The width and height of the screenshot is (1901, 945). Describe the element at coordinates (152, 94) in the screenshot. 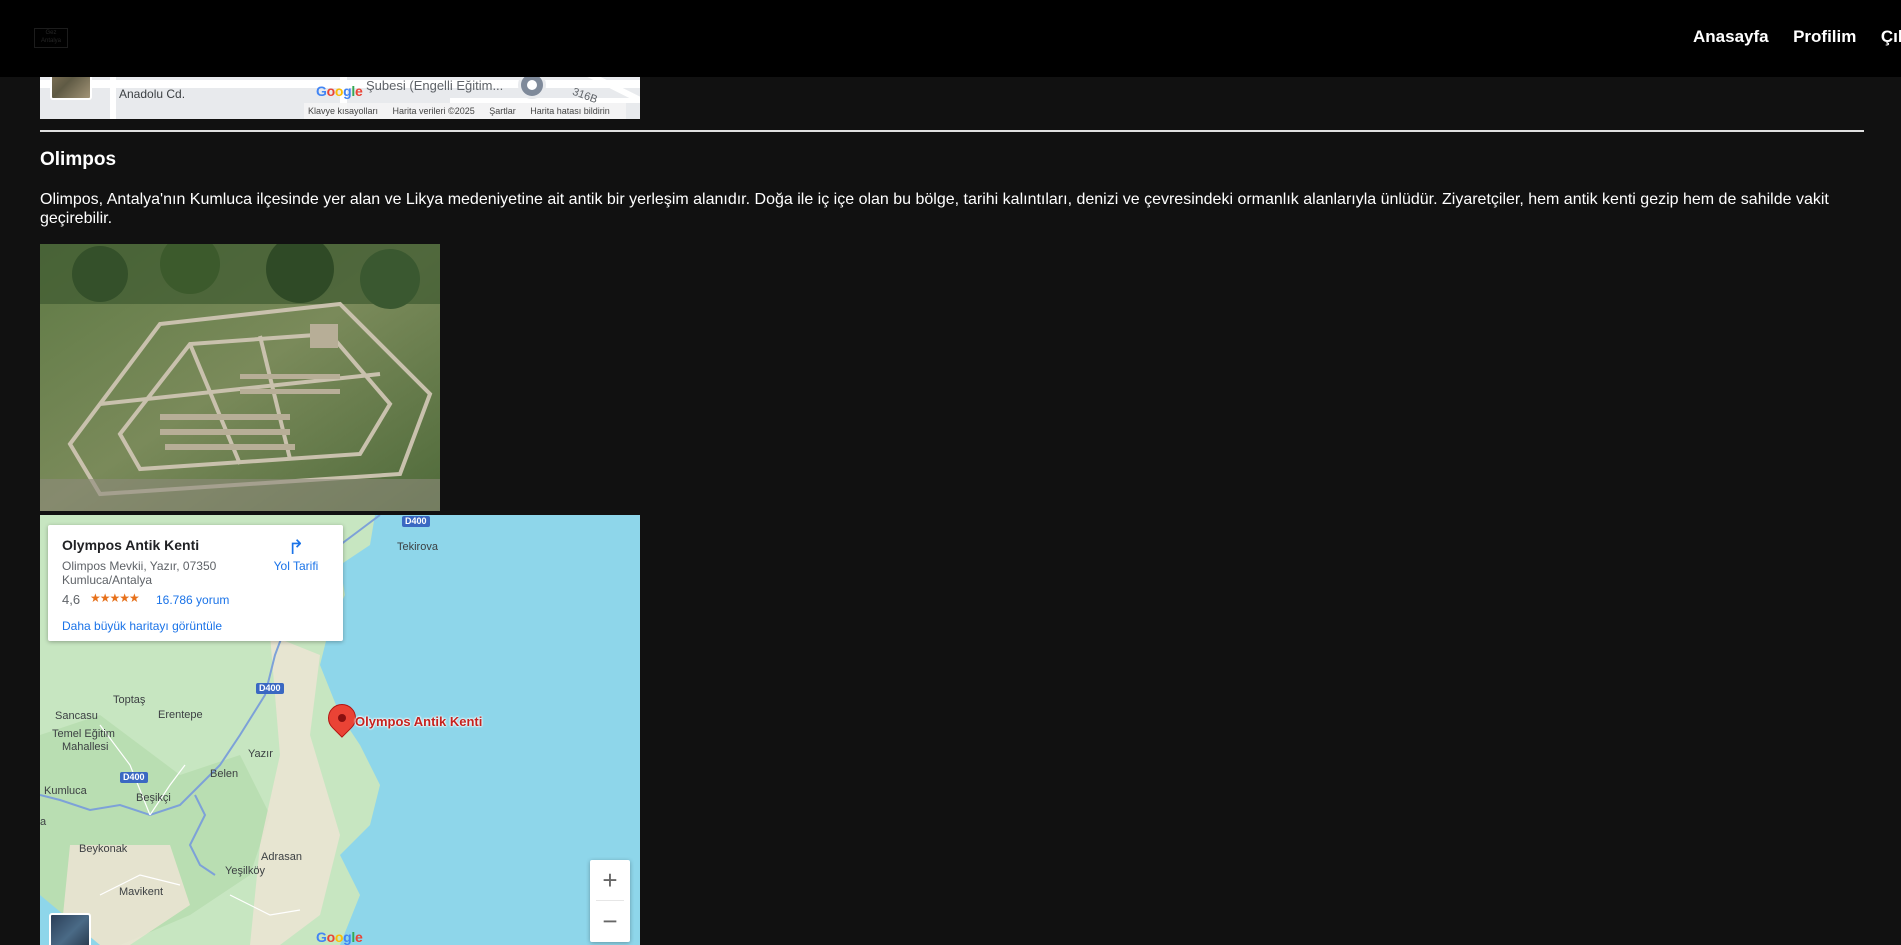

I see `map-street-label: Anadolu Cd.` at that location.